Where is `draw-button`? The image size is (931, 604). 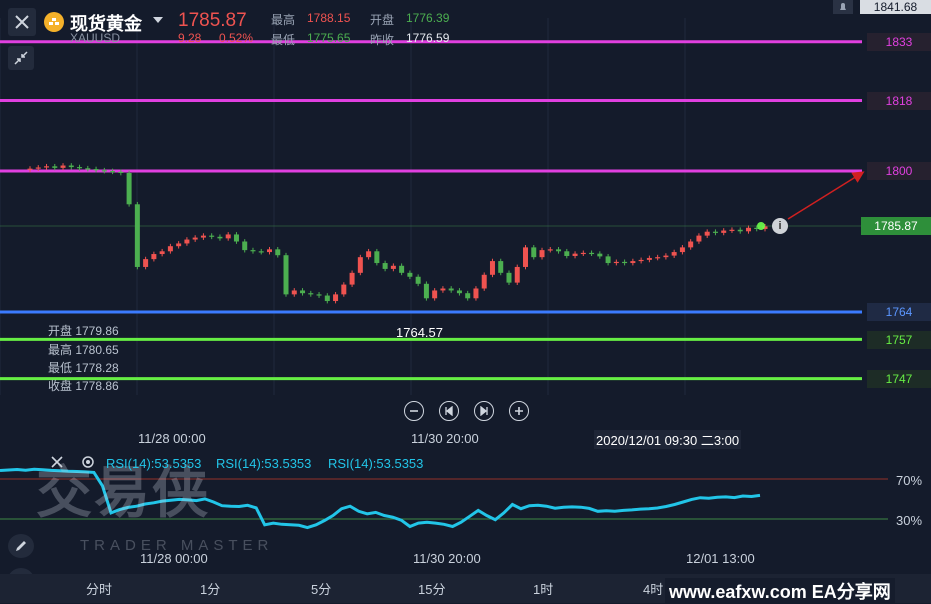
draw-button is located at coordinates (21, 546).